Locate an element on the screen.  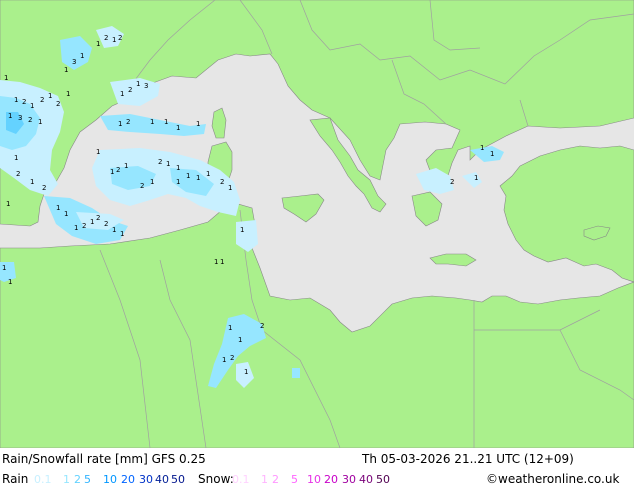
rain-key: 5 is located at coordinates (87, 479).